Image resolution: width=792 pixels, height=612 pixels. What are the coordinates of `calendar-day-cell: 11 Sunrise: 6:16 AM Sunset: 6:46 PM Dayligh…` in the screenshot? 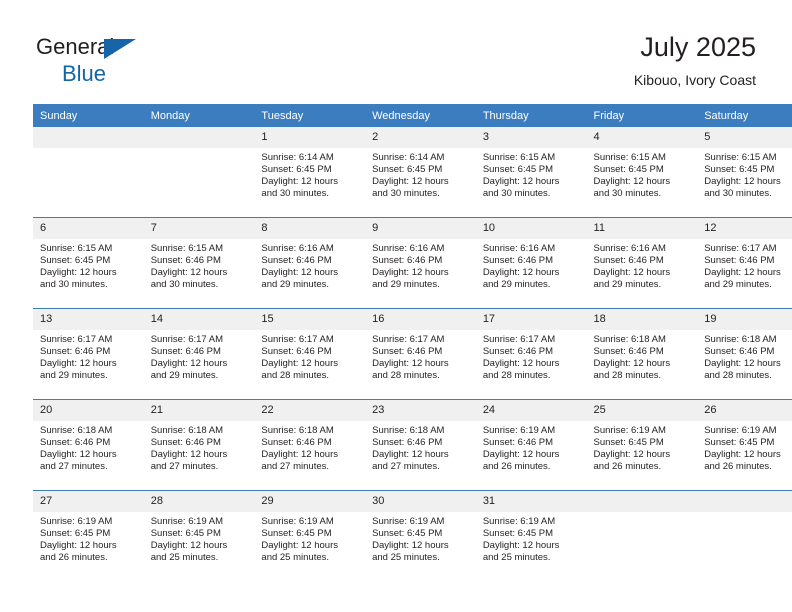 It's located at (642, 263).